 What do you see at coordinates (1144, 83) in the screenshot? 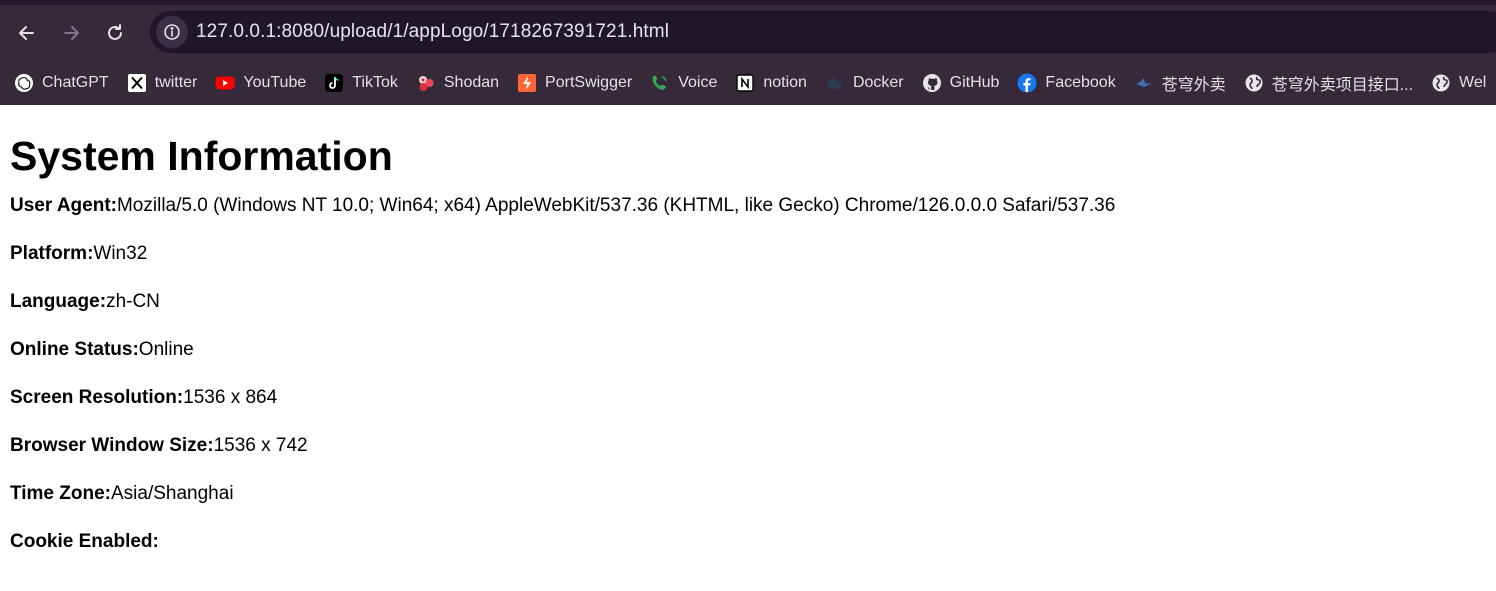
I see `bird-icon` at bounding box center [1144, 83].